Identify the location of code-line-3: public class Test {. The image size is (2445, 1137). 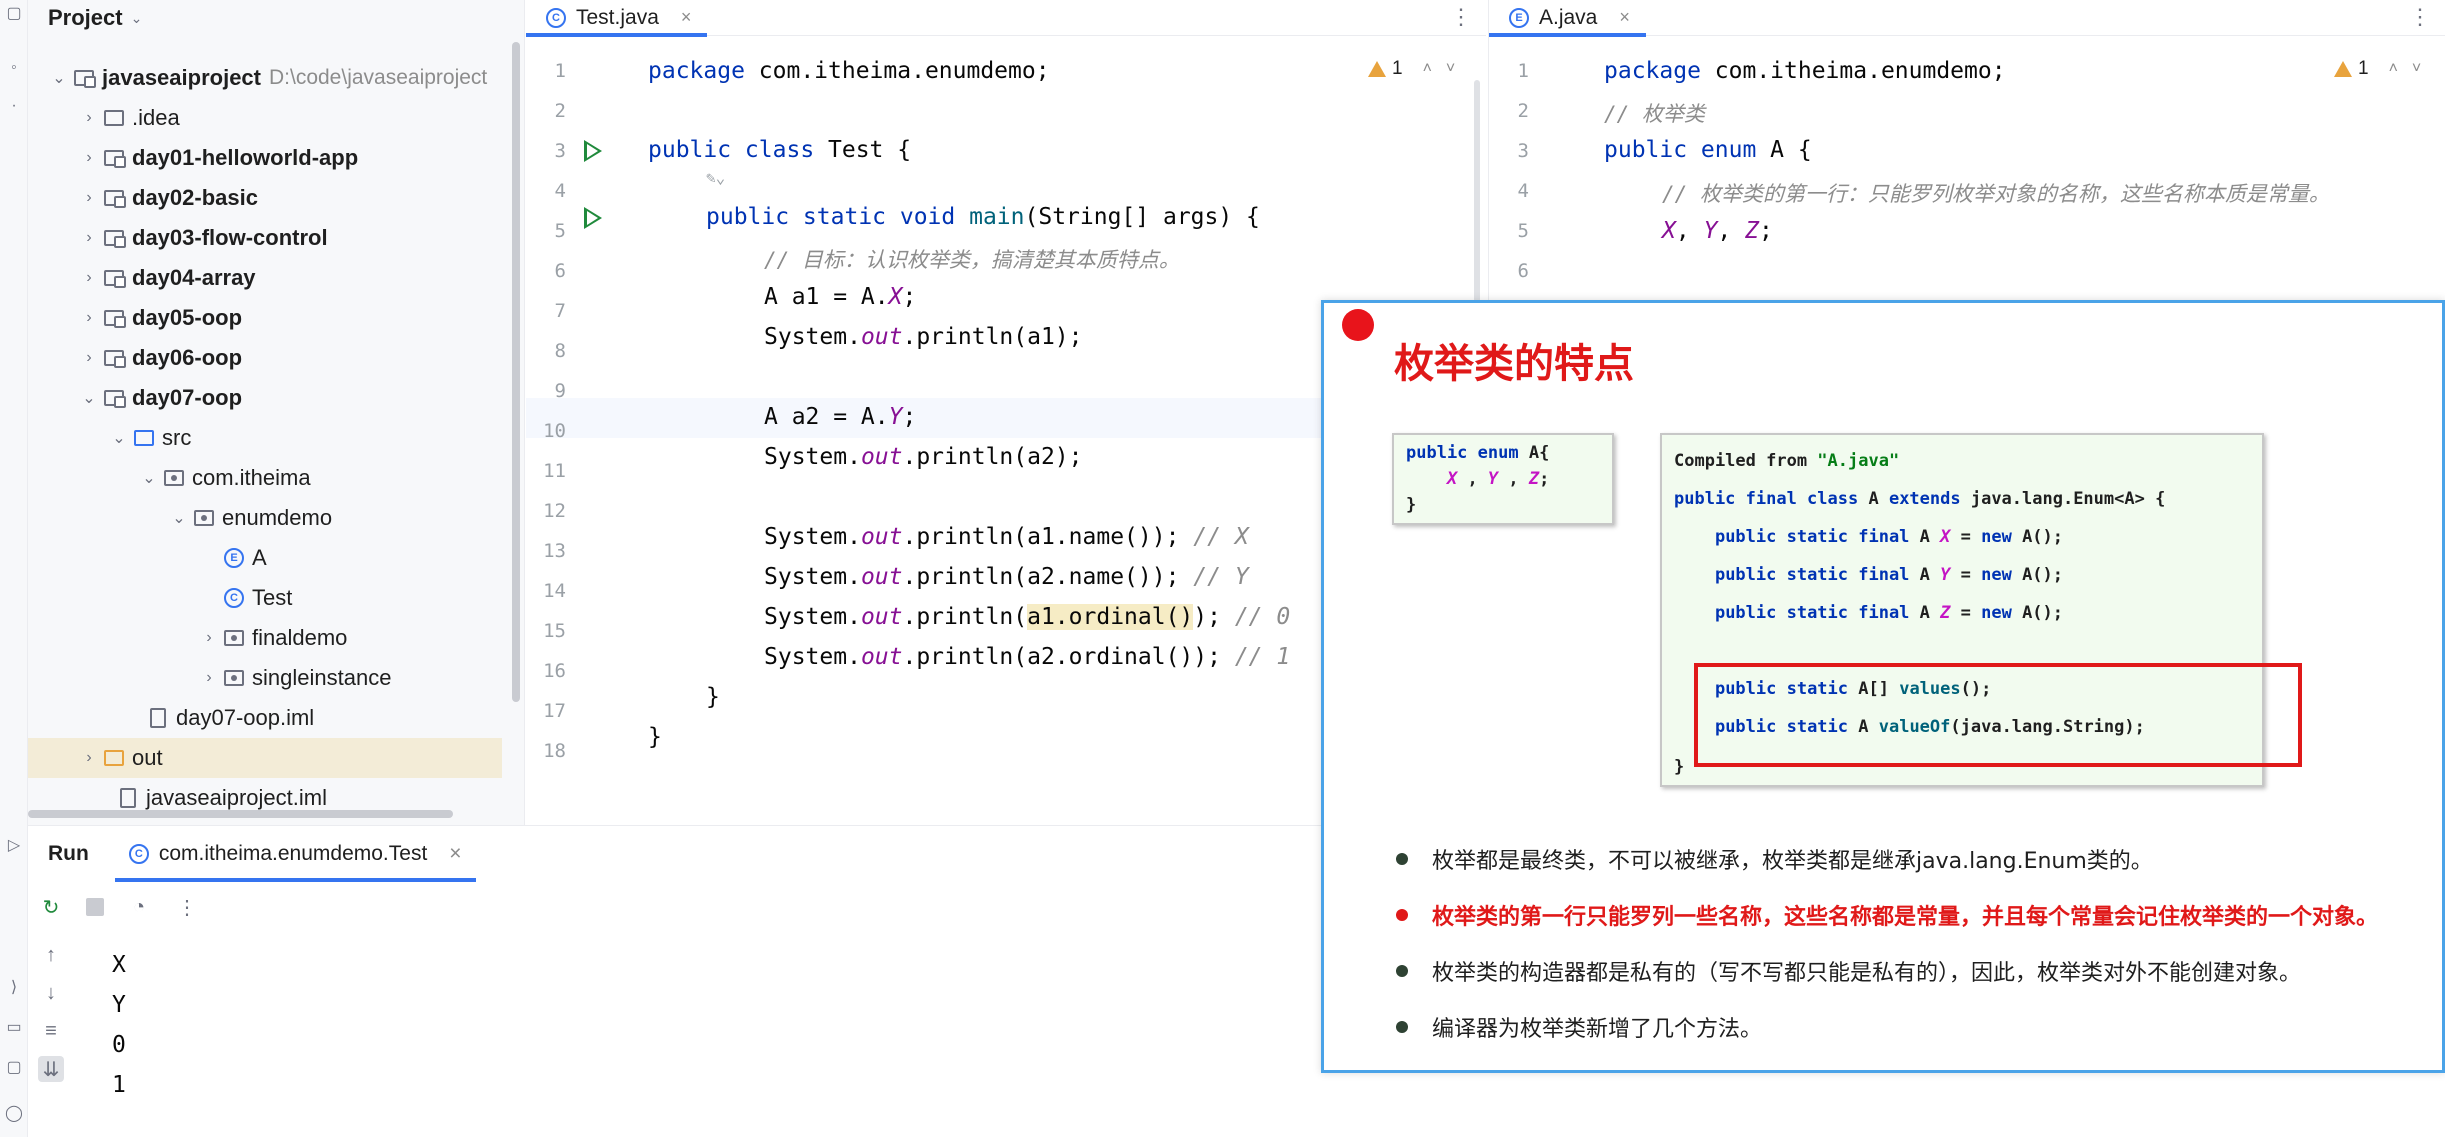
(779, 150).